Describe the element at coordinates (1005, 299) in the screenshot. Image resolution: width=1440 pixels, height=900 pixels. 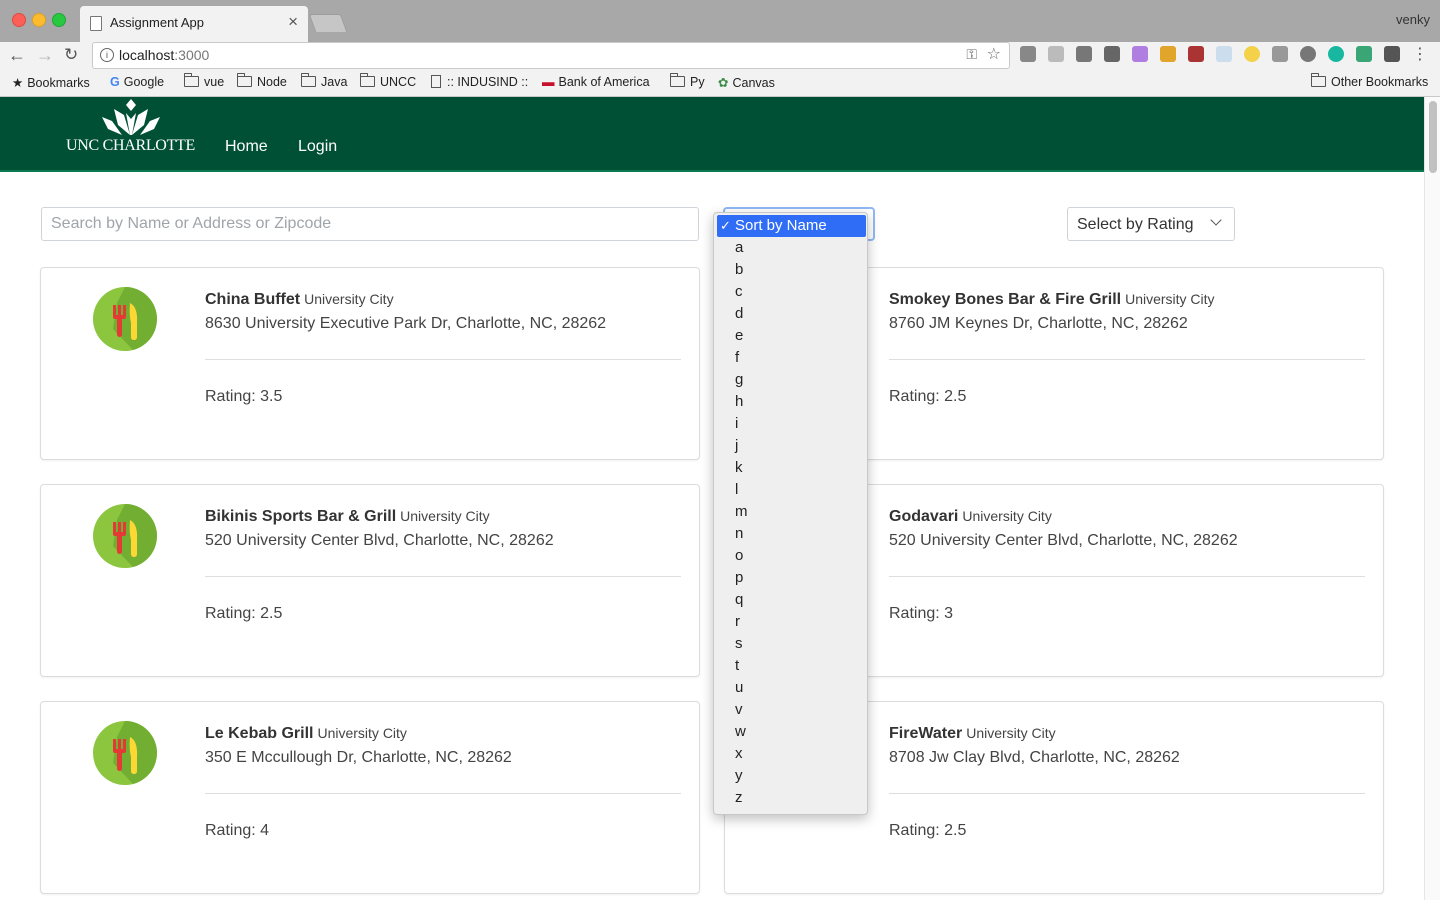
I see `restaurant-name: Smokey Bones Bar & Fire Grill` at that location.